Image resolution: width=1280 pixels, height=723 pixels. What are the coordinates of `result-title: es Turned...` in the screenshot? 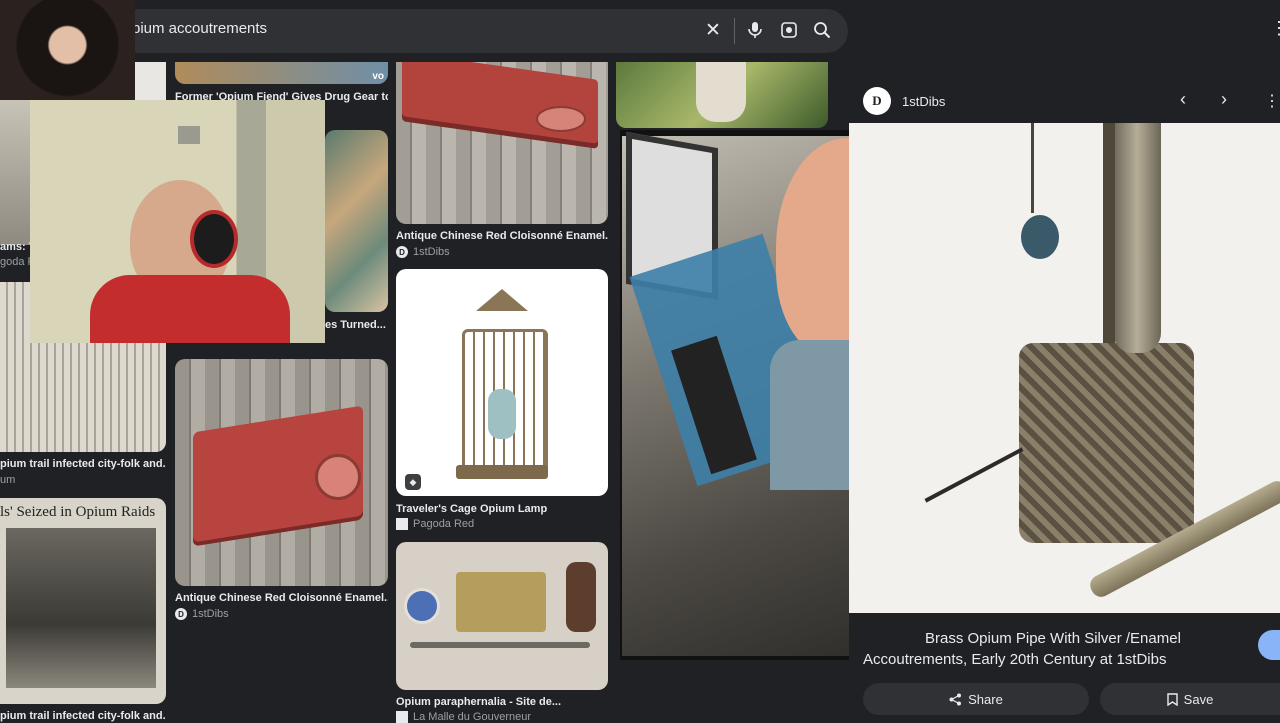 It's located at (356, 325).